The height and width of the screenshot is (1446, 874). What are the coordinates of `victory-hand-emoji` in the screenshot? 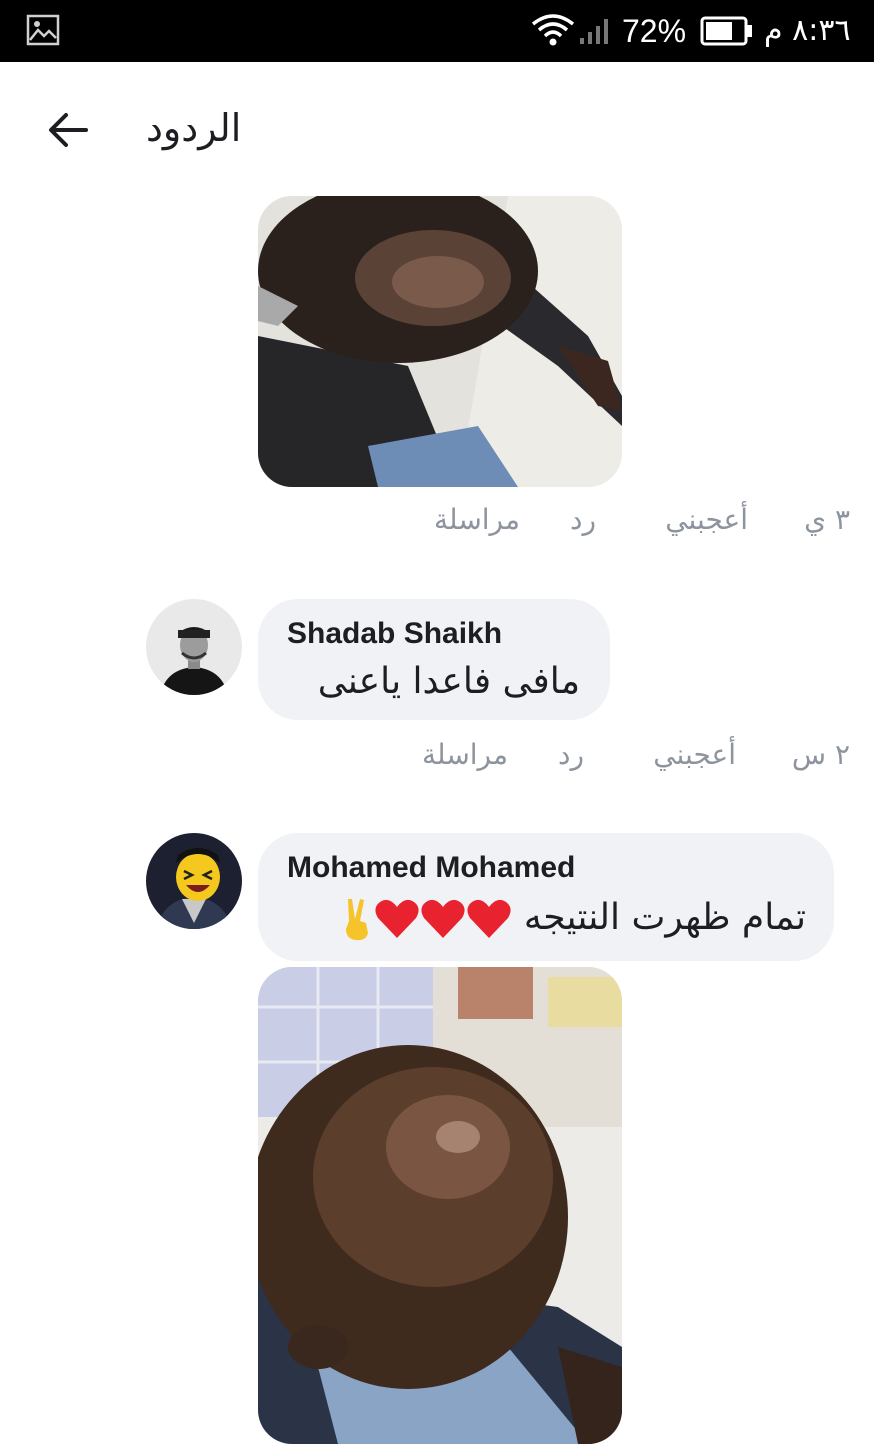 It's located at (357, 920).